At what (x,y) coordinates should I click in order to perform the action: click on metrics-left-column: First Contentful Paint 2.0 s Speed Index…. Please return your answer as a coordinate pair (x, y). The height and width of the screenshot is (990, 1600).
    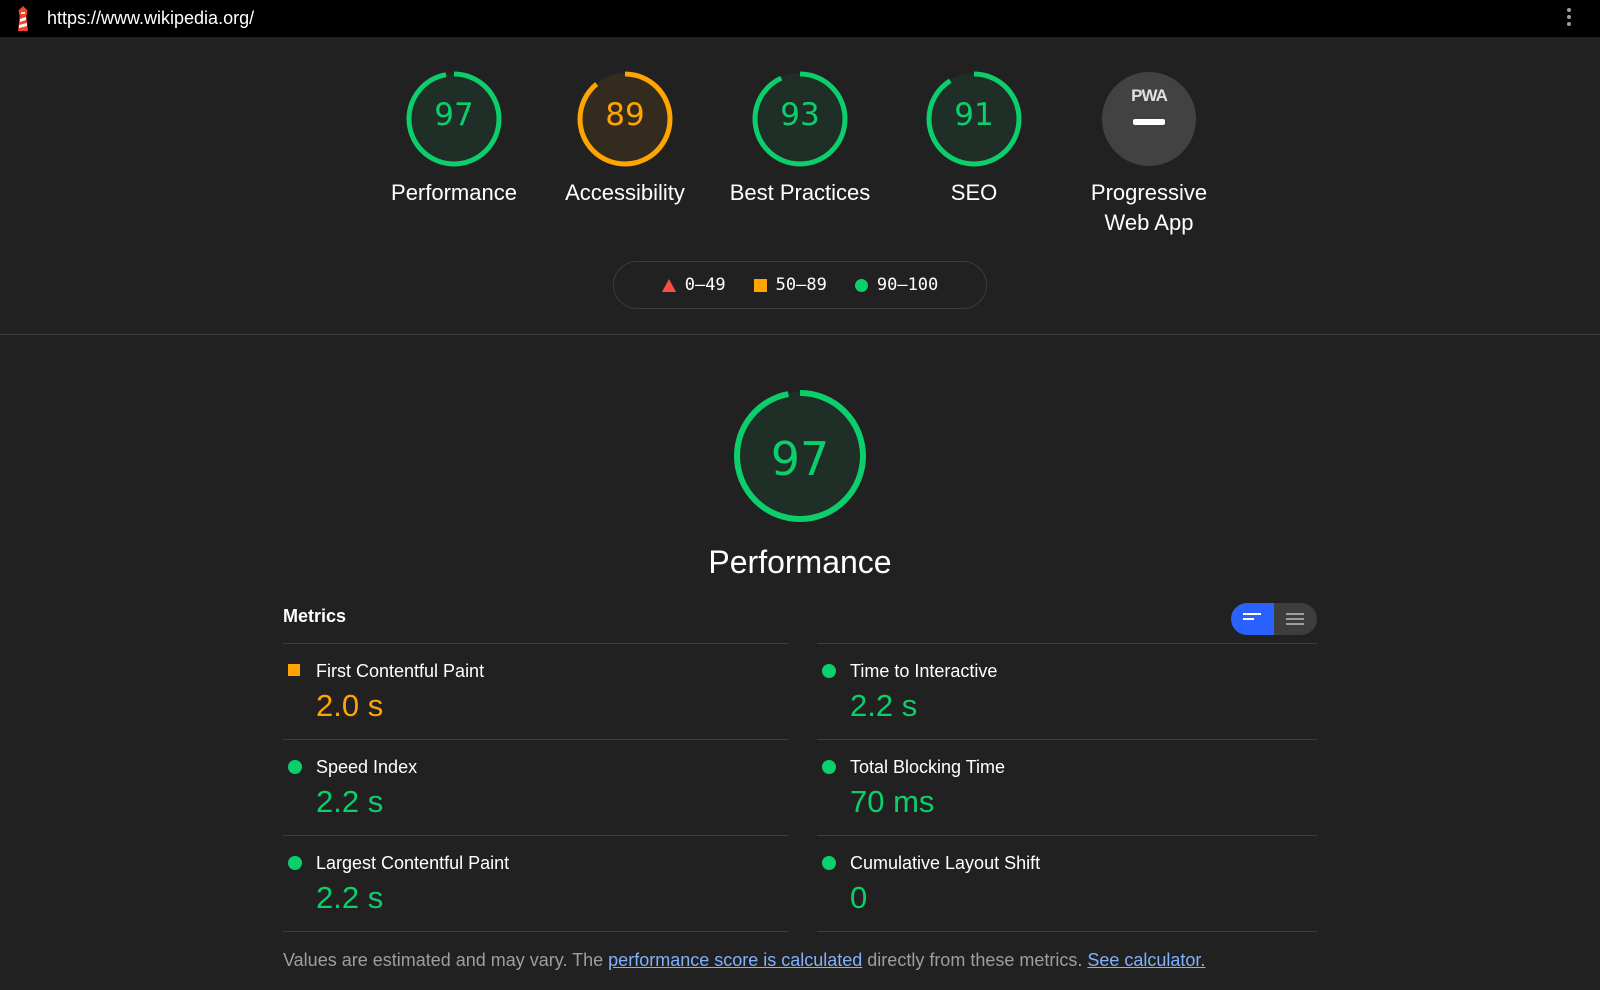
    Looking at the image, I should click on (535, 787).